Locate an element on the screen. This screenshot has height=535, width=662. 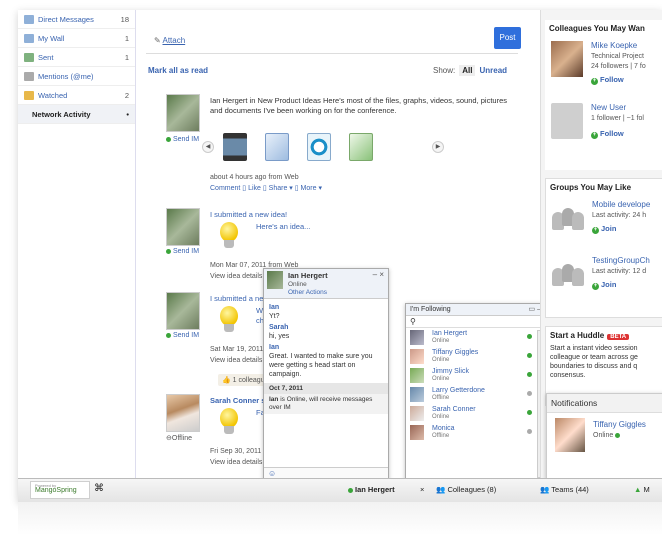
sidebar-item-network-activity: Network Activity • is located at coordinates (76, 114).